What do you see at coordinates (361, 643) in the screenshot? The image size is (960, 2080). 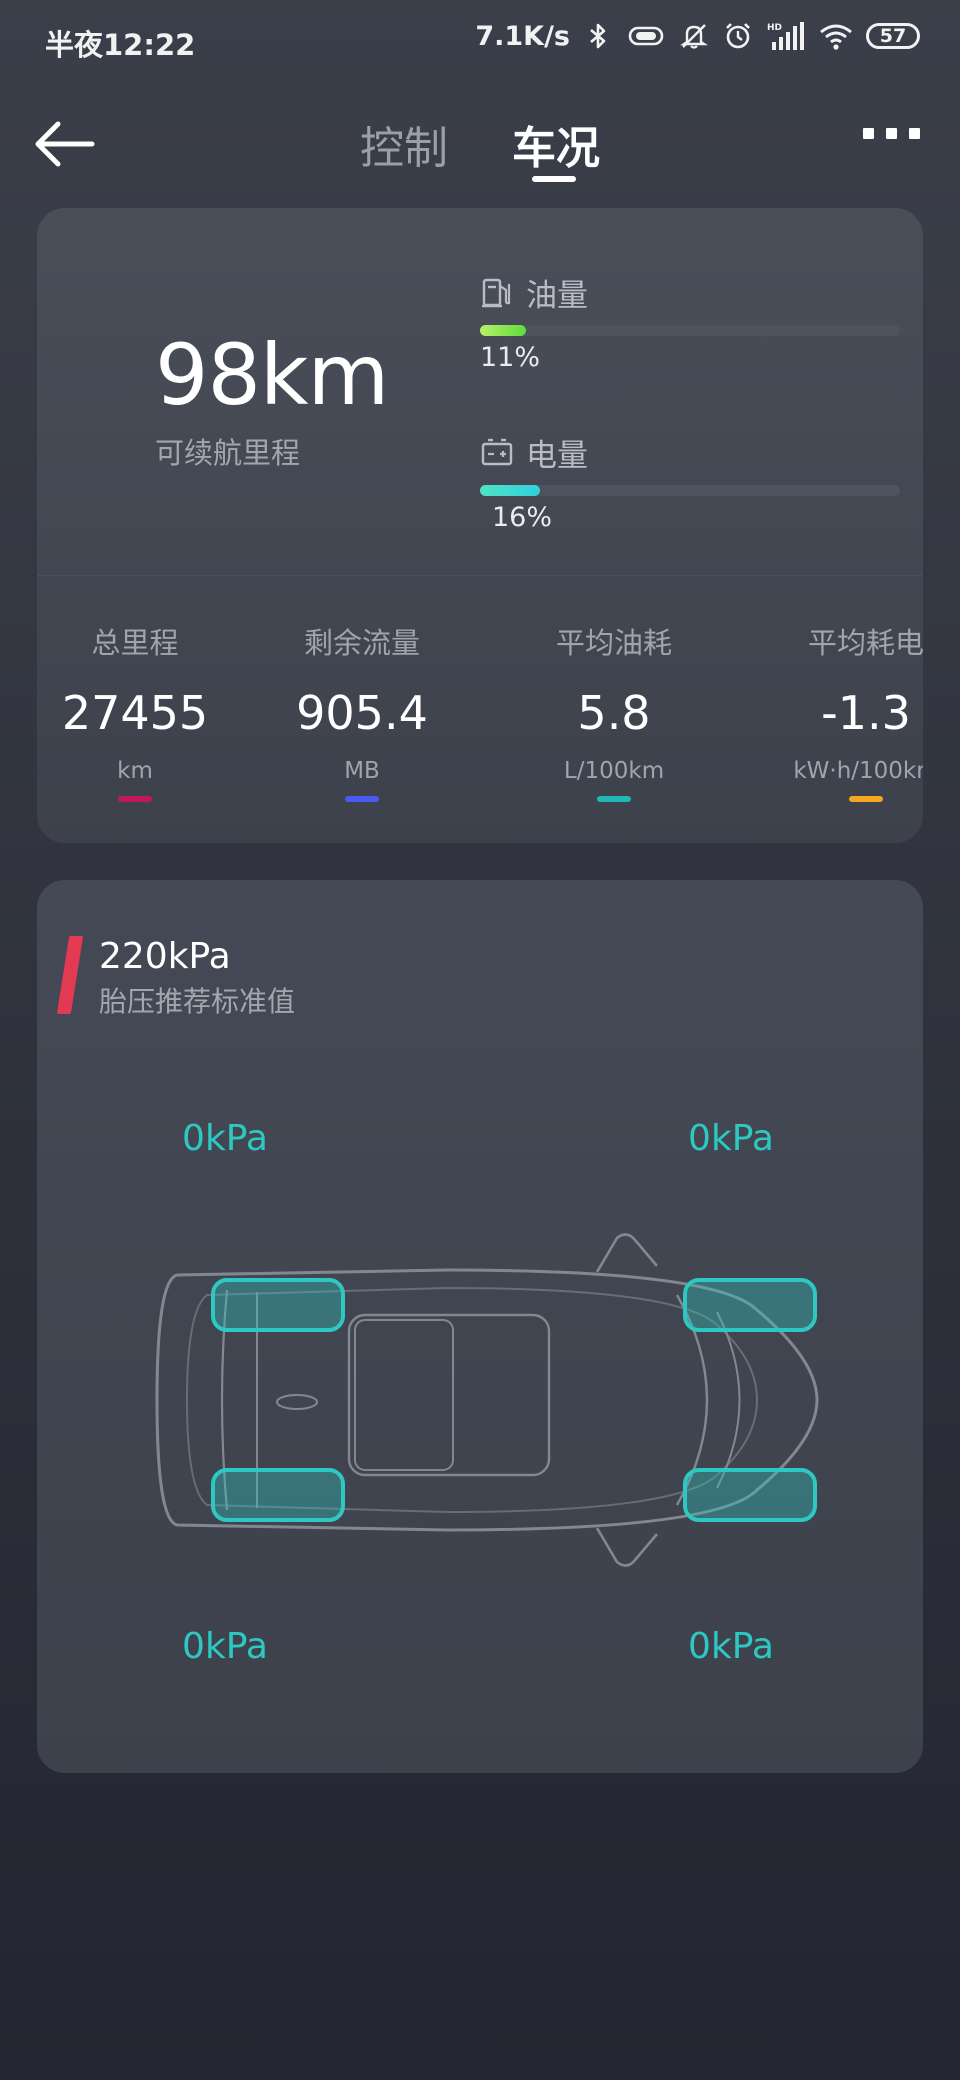 I see `stat-label: 剩余流量` at bounding box center [361, 643].